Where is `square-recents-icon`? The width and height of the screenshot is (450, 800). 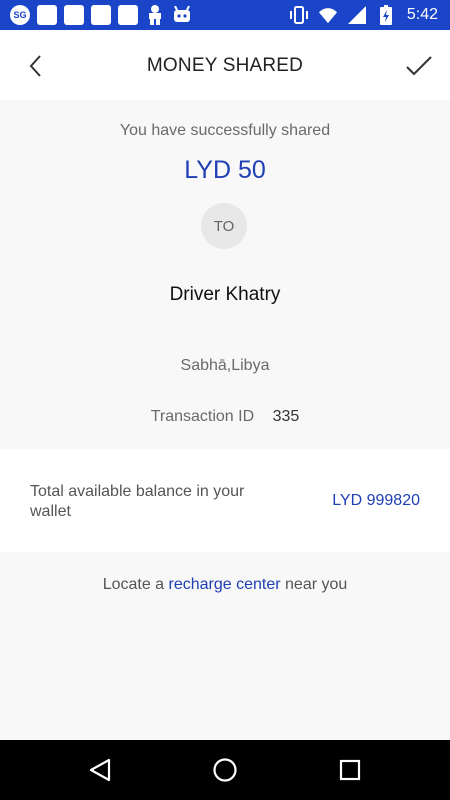
square-recents-icon is located at coordinates (350, 770).